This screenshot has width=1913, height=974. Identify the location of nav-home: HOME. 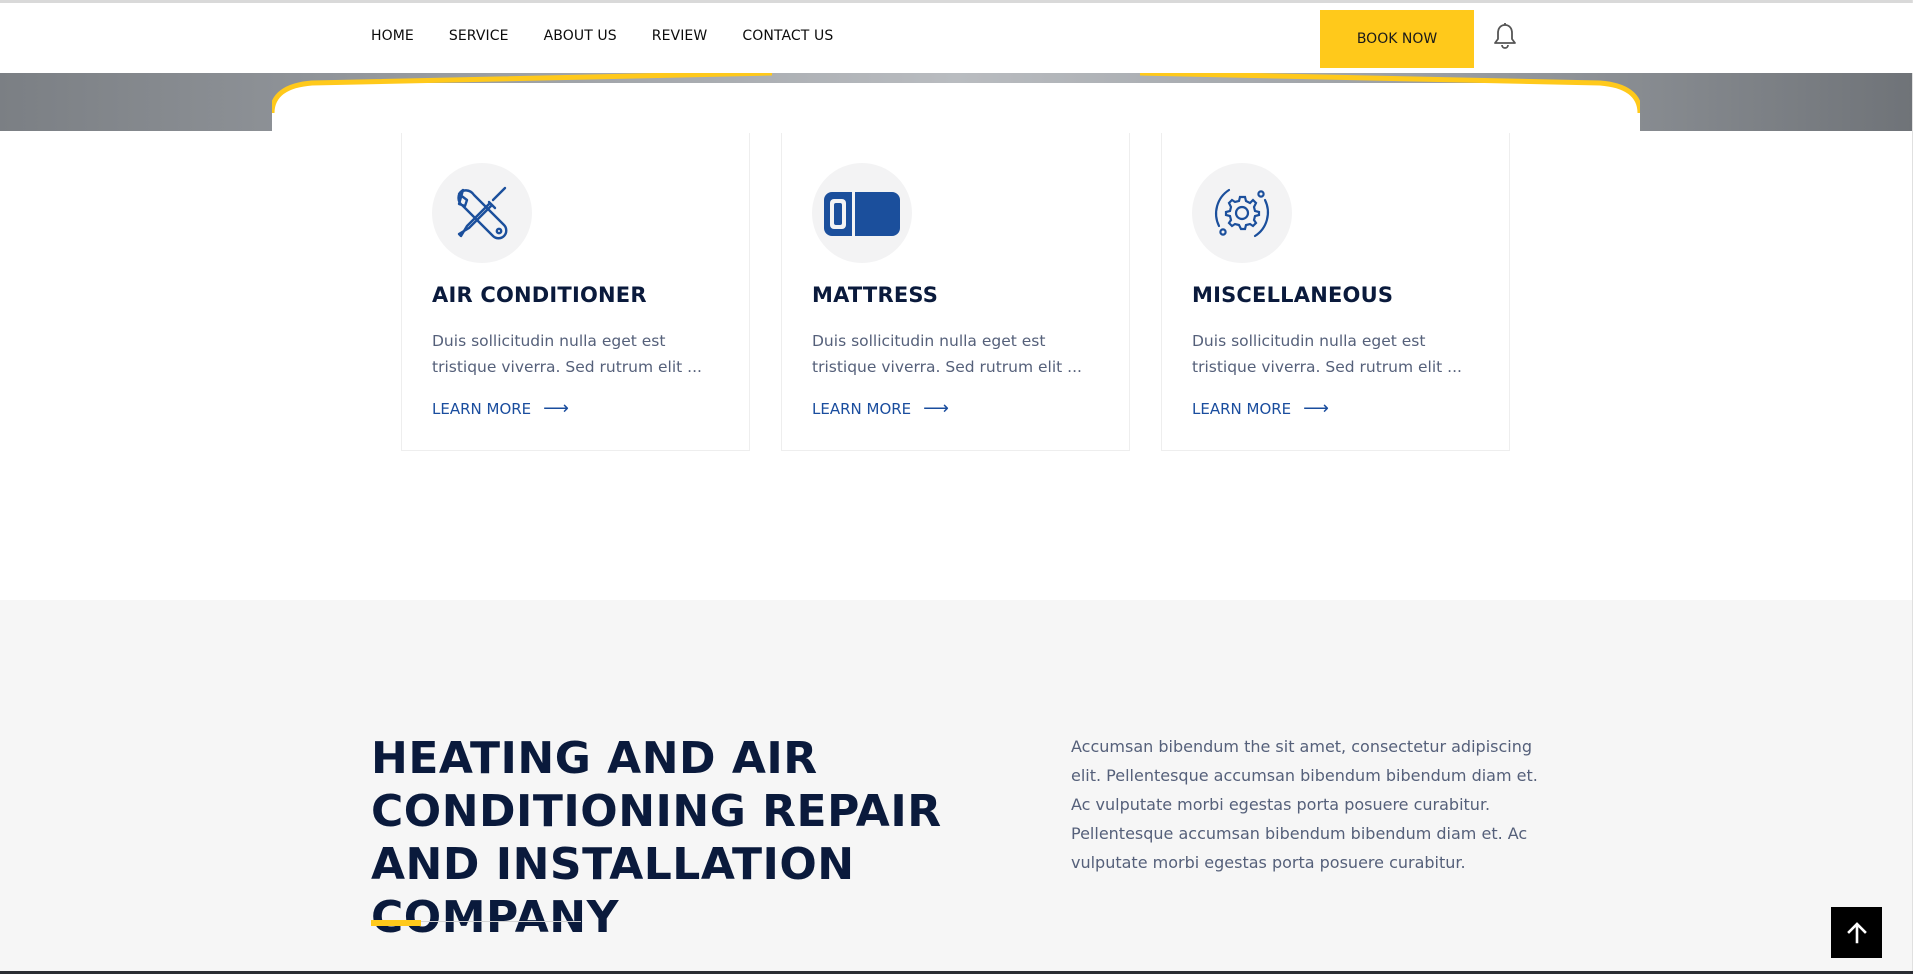
(392, 36).